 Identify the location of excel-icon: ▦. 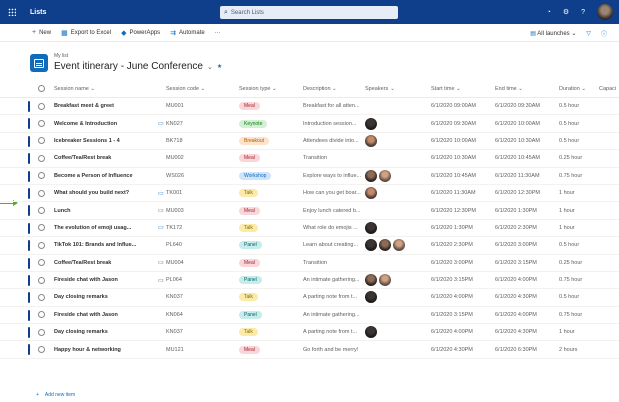
(64, 33).